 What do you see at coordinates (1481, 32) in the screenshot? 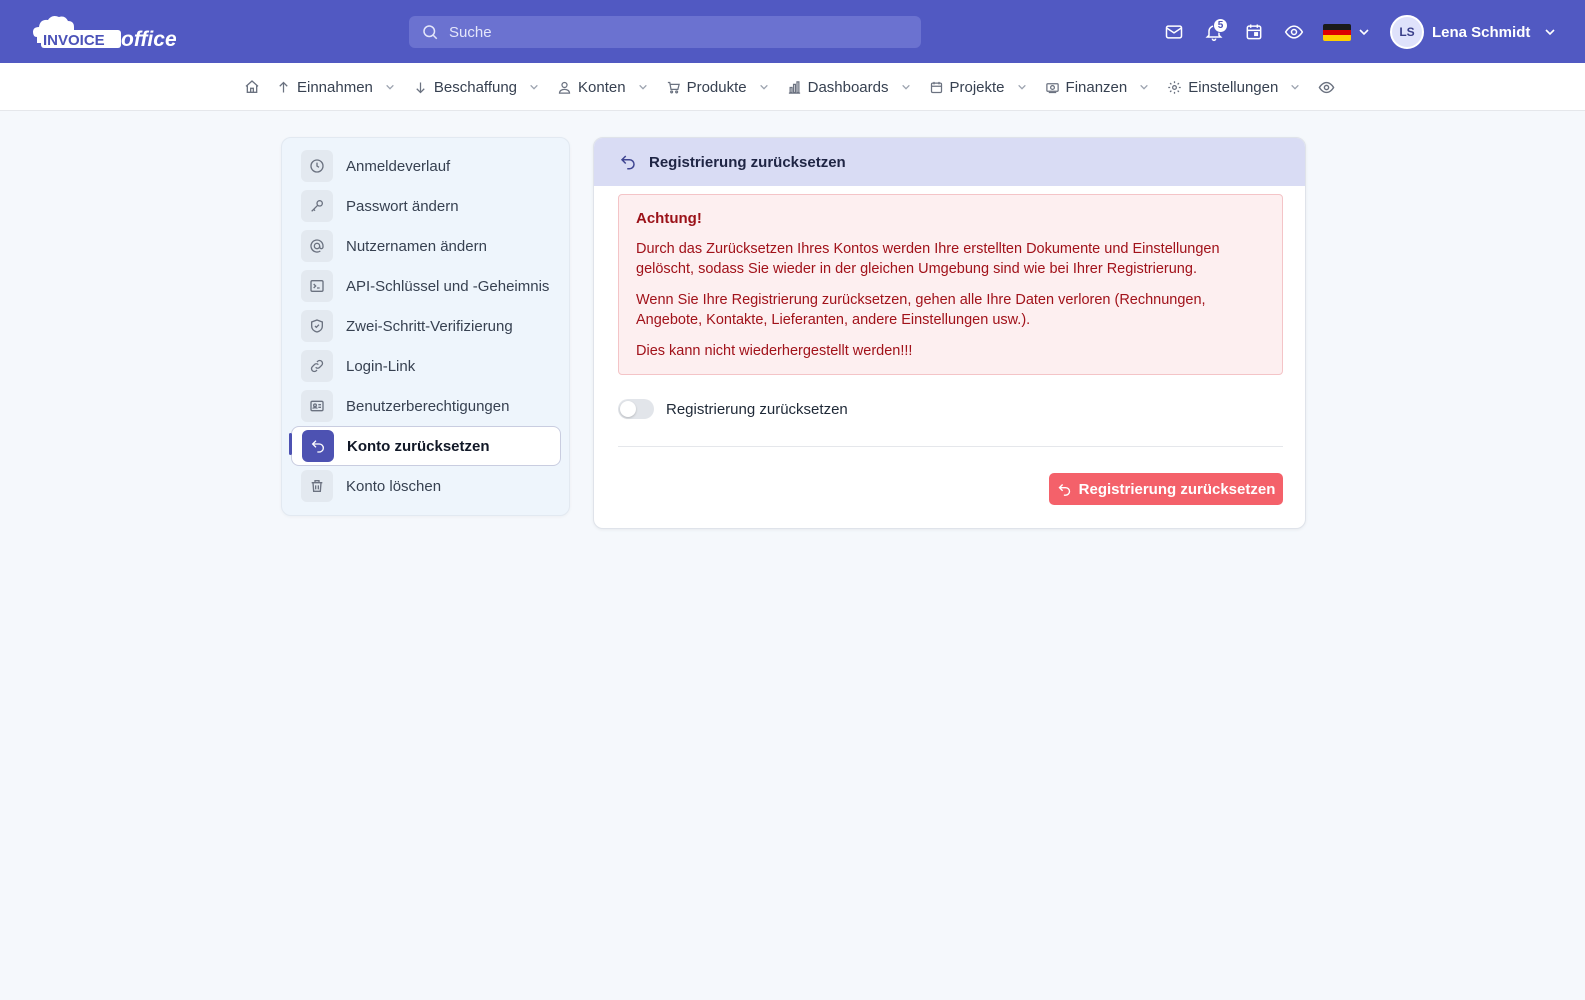
I see `user-name: Lena Schmidt` at bounding box center [1481, 32].